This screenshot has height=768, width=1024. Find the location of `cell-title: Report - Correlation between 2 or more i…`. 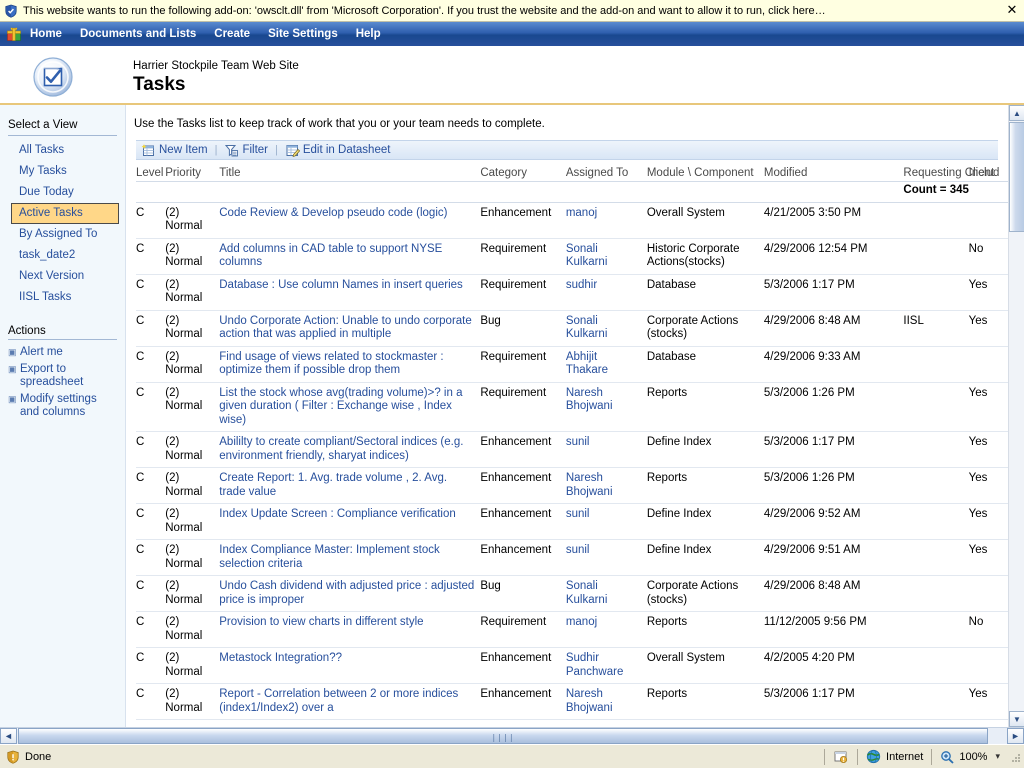

cell-title: Report - Correlation between 2 or more i… is located at coordinates (350, 701).